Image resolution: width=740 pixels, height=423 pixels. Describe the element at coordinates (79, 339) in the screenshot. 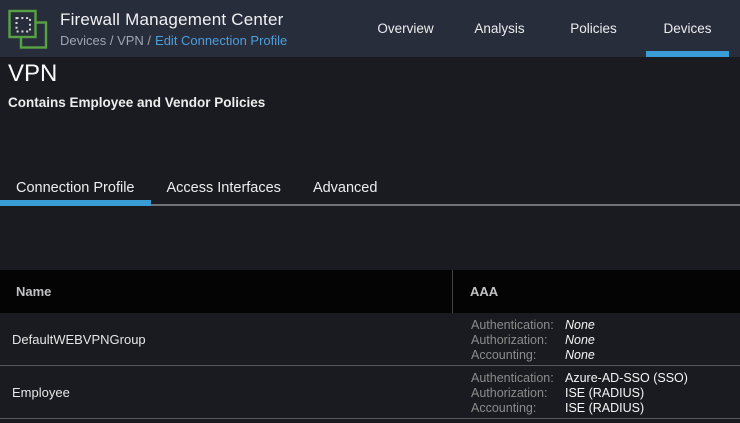

I see `profile-name: DefaultWEBVPNGroup` at that location.